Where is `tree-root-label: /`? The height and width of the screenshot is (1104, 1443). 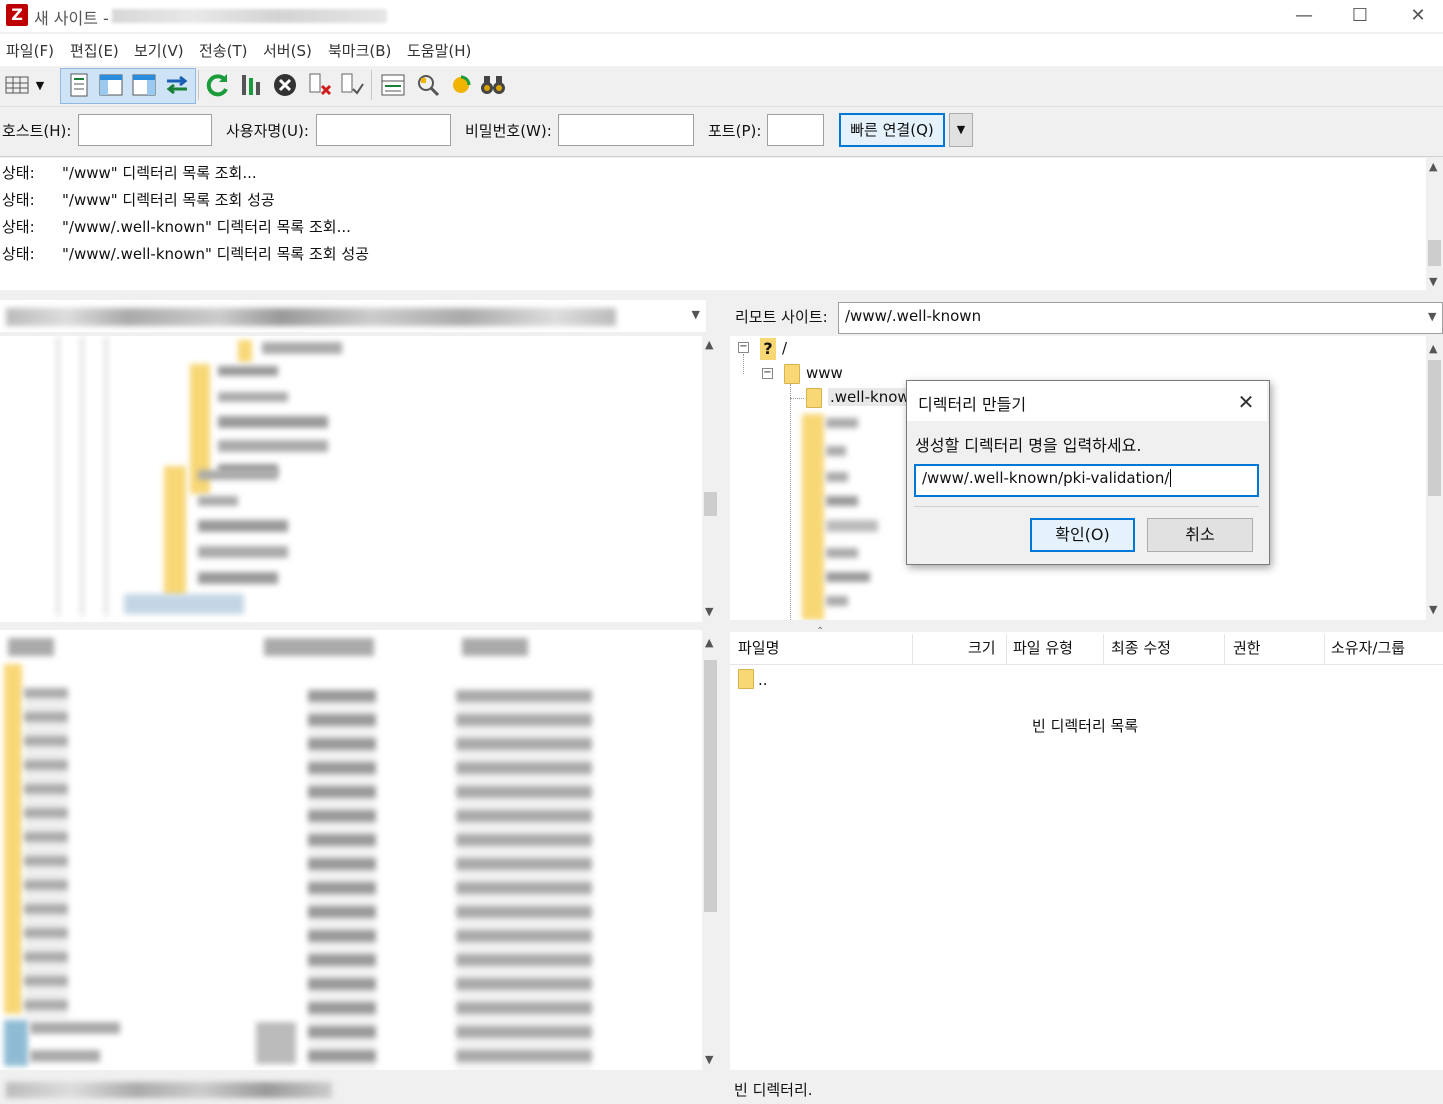
tree-root-label: / is located at coordinates (784, 348).